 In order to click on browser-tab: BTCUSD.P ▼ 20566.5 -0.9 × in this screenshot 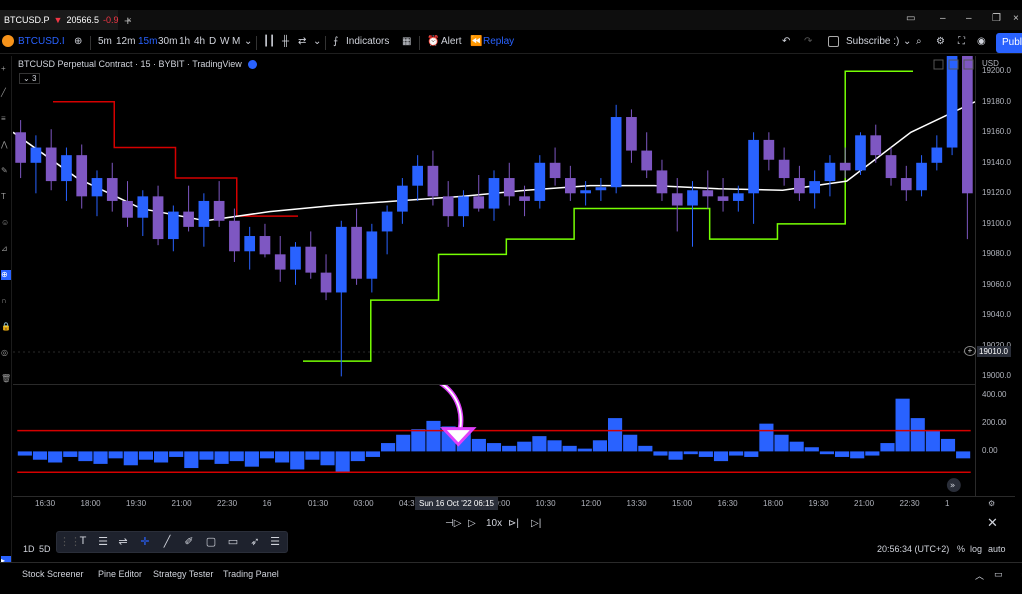, I will do `click(66, 20)`.